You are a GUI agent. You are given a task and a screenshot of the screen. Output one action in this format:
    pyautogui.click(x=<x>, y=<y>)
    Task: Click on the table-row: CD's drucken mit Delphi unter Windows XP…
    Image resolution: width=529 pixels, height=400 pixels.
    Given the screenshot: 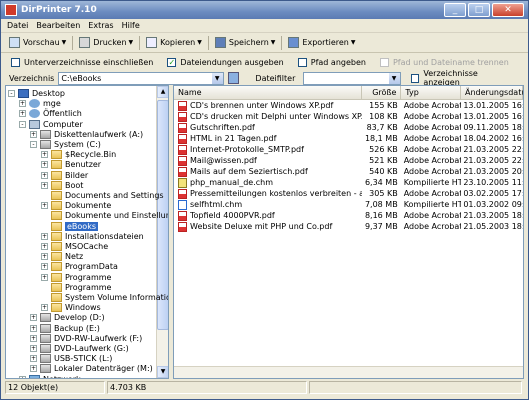 What is the action you would take?
    pyautogui.click(x=348, y=116)
    